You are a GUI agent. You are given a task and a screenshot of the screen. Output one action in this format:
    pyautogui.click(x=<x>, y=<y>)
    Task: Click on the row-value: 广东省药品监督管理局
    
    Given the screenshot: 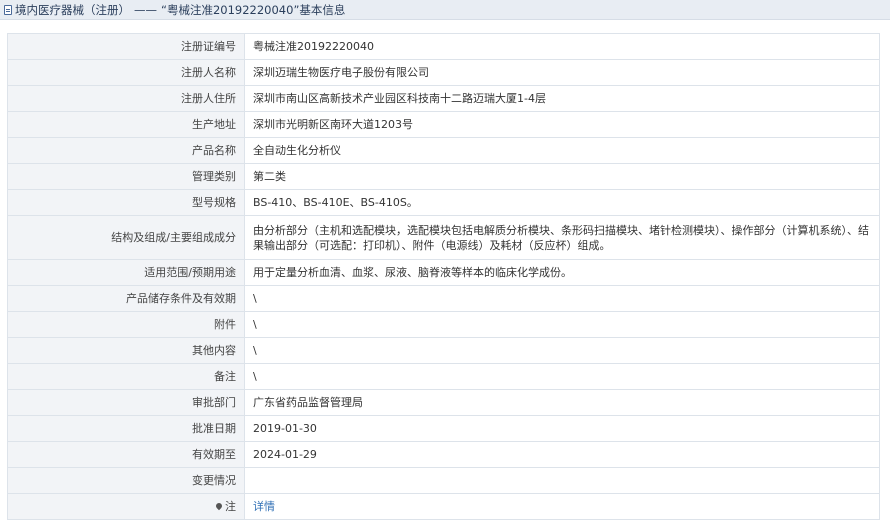 What is the action you would take?
    pyautogui.click(x=562, y=402)
    